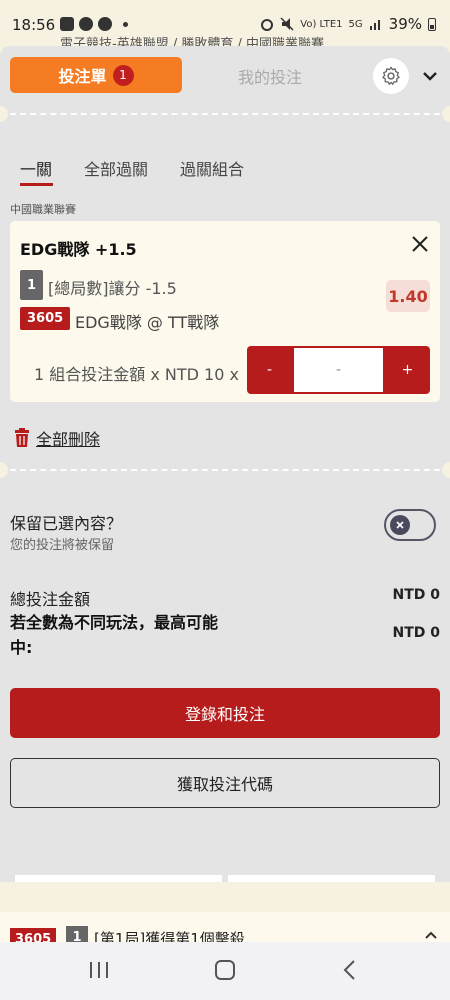 The width and height of the screenshot is (450, 1000). Describe the element at coordinates (355, 24) in the screenshot. I see `signal-label: 5G` at that location.